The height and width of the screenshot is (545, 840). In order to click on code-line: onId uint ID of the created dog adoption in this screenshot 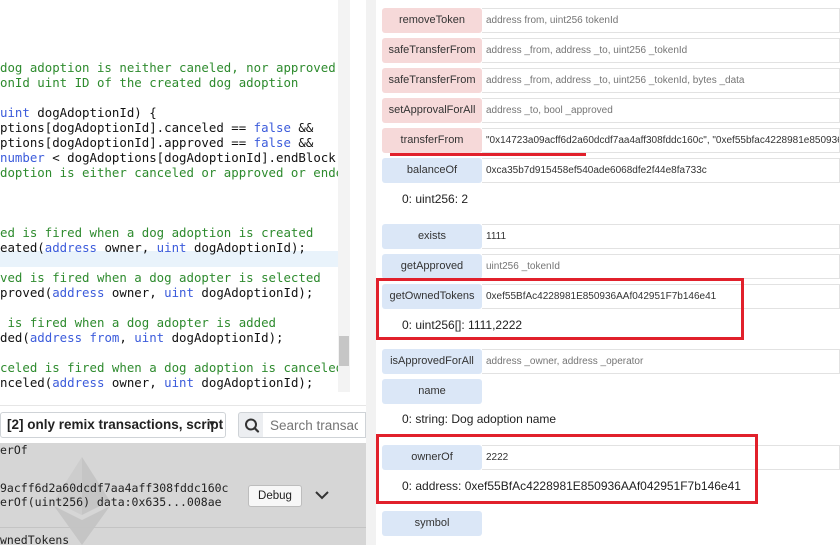, I will do `click(149, 82)`.